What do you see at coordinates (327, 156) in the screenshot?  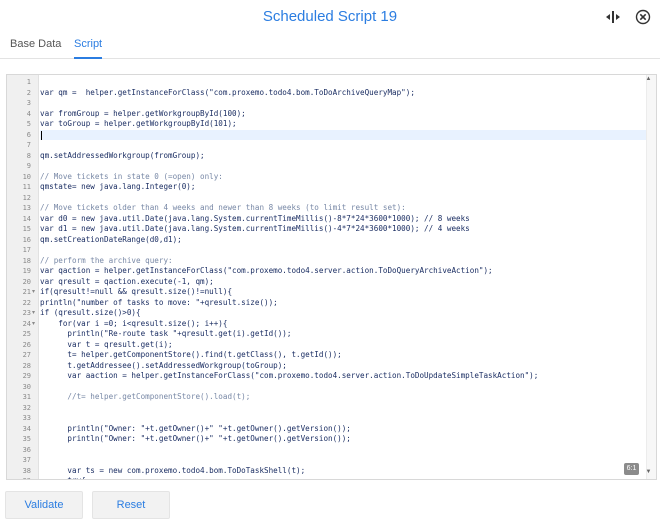 I see `code-line: 8 qm.setAddressedWorkgroup(fromGroup);` at bounding box center [327, 156].